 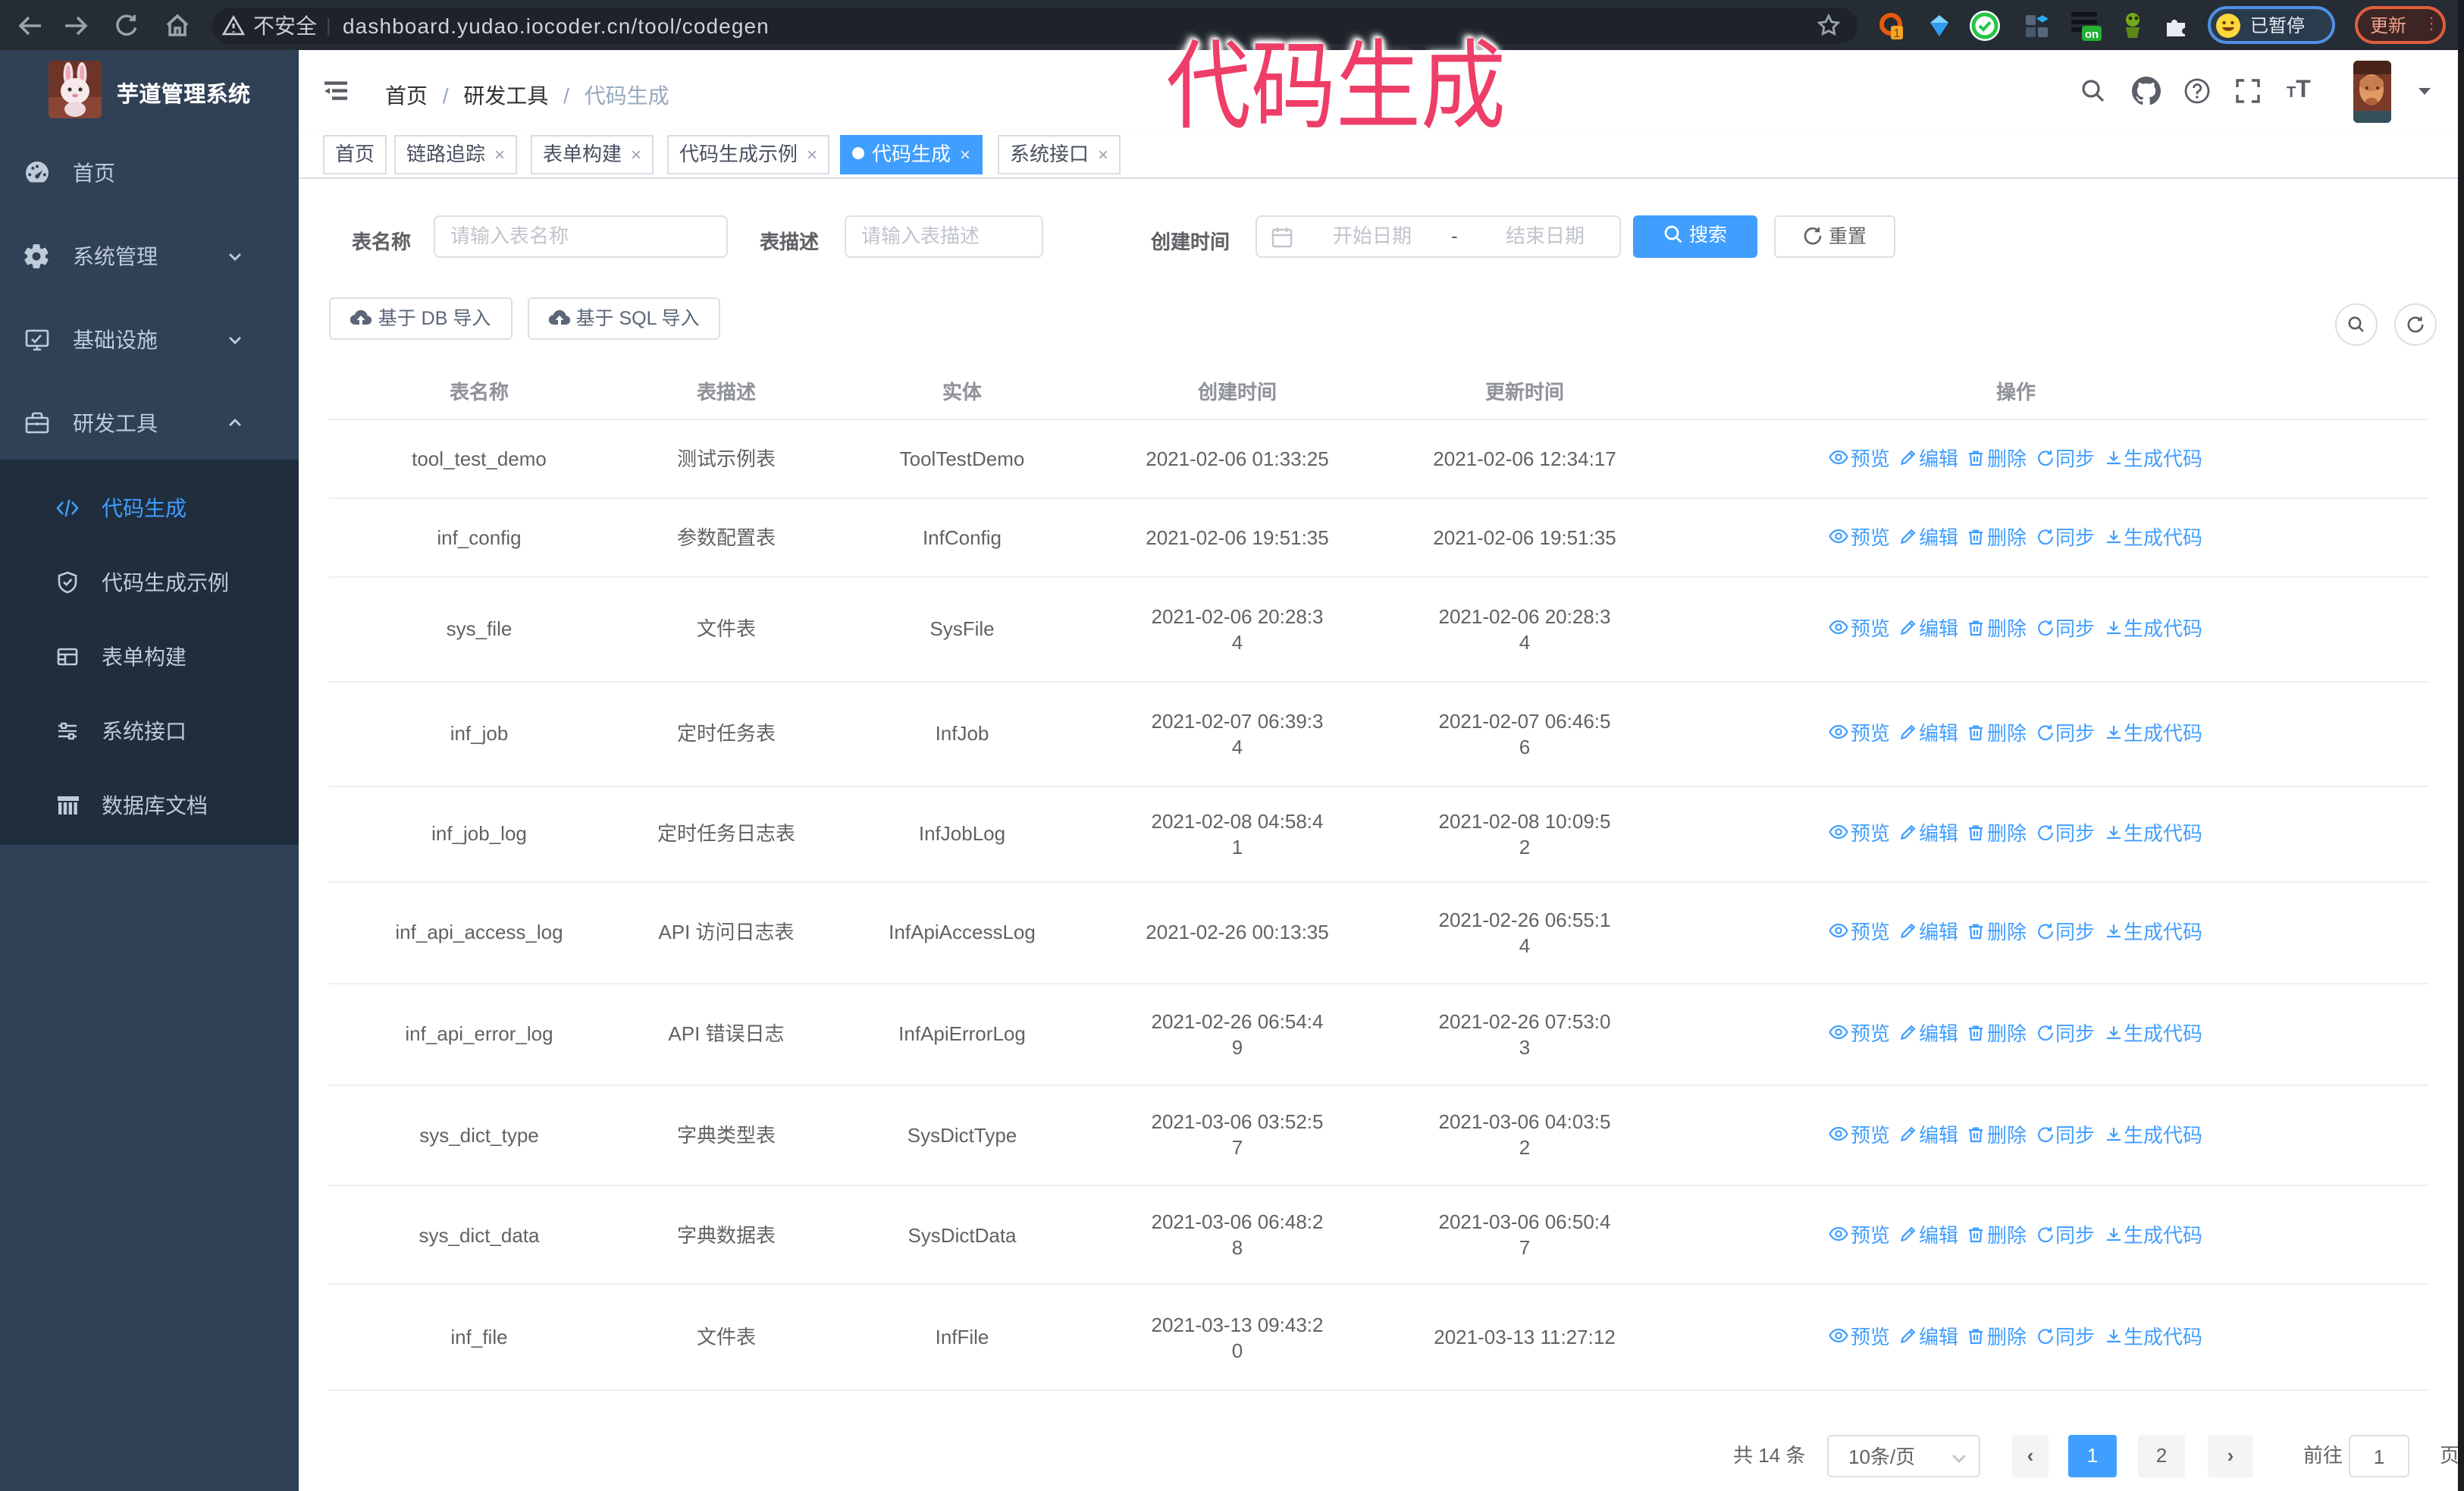 I want to click on svg-text: 1, so click(x=1898, y=33).